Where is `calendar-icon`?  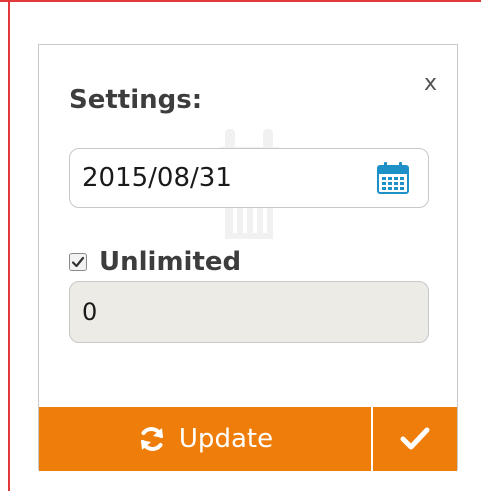 calendar-icon is located at coordinates (393, 178).